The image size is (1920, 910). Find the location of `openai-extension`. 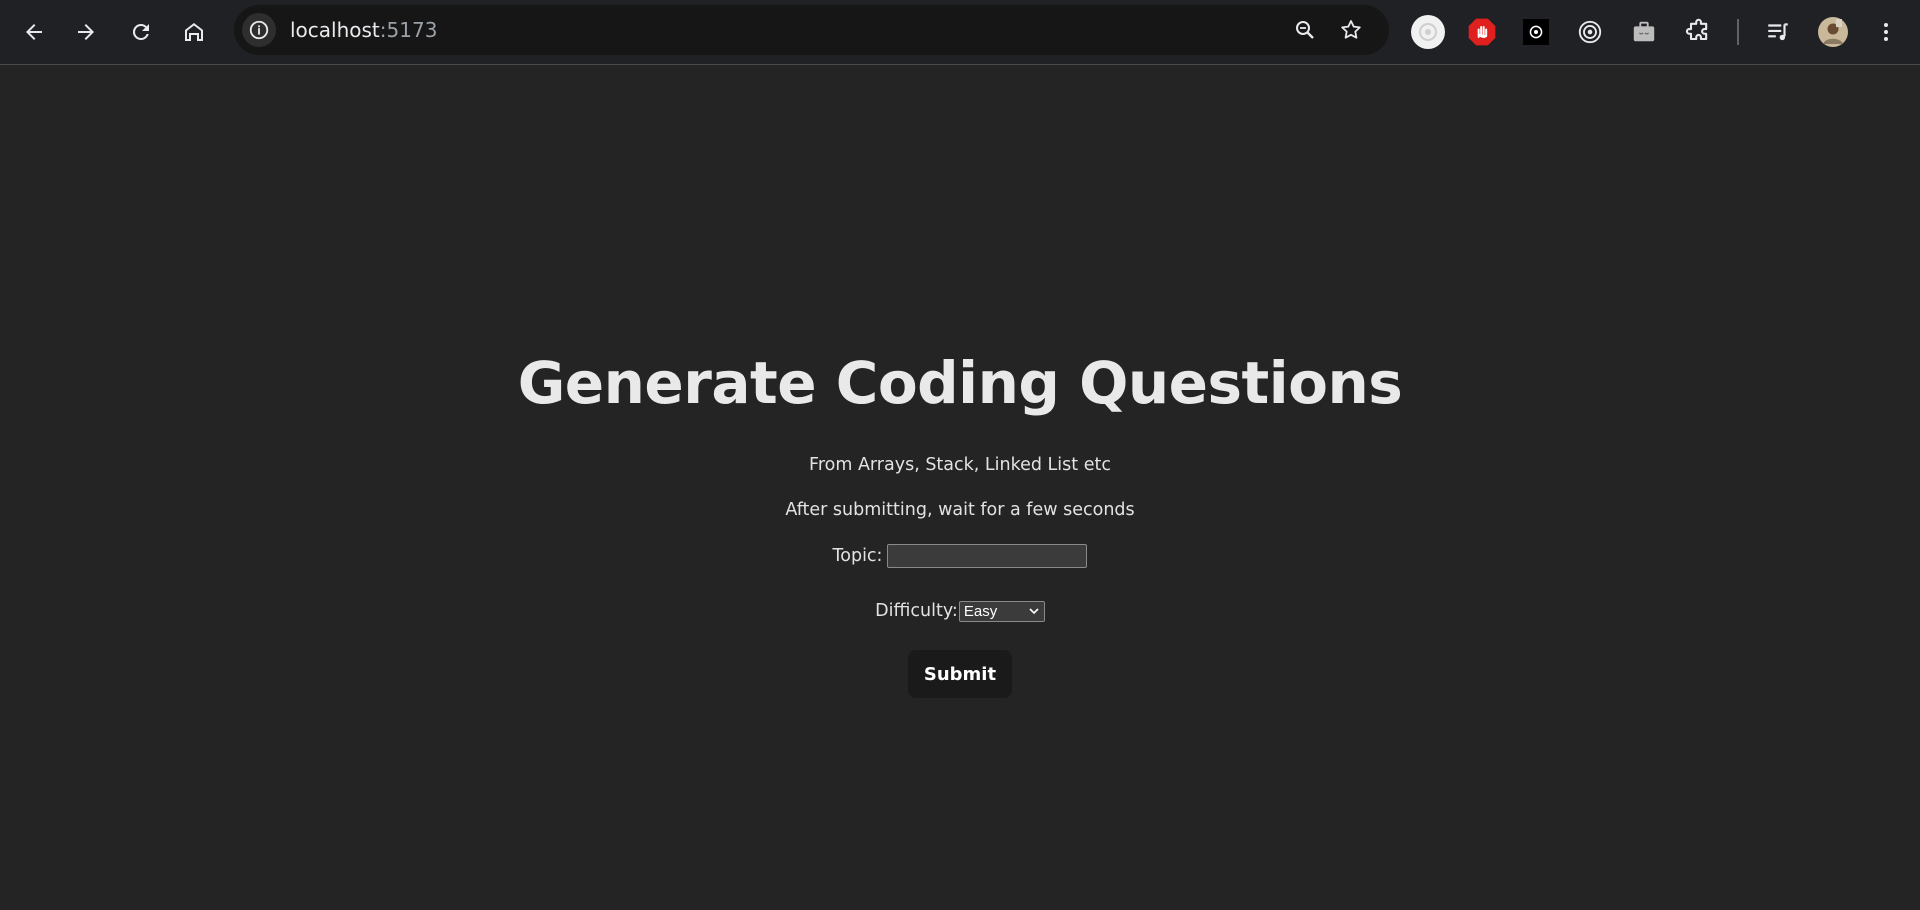

openai-extension is located at coordinates (1428, 32).